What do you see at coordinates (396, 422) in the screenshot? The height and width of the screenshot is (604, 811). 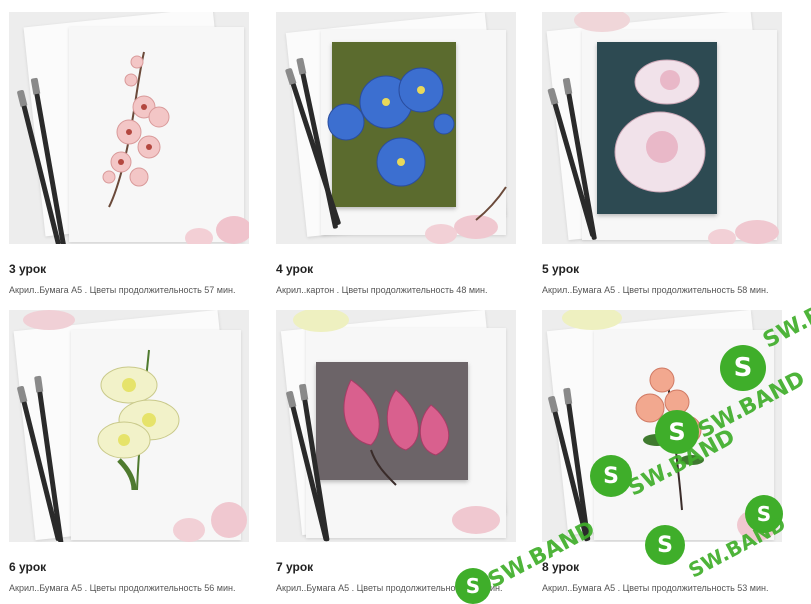 I see `magnolia-painting` at bounding box center [396, 422].